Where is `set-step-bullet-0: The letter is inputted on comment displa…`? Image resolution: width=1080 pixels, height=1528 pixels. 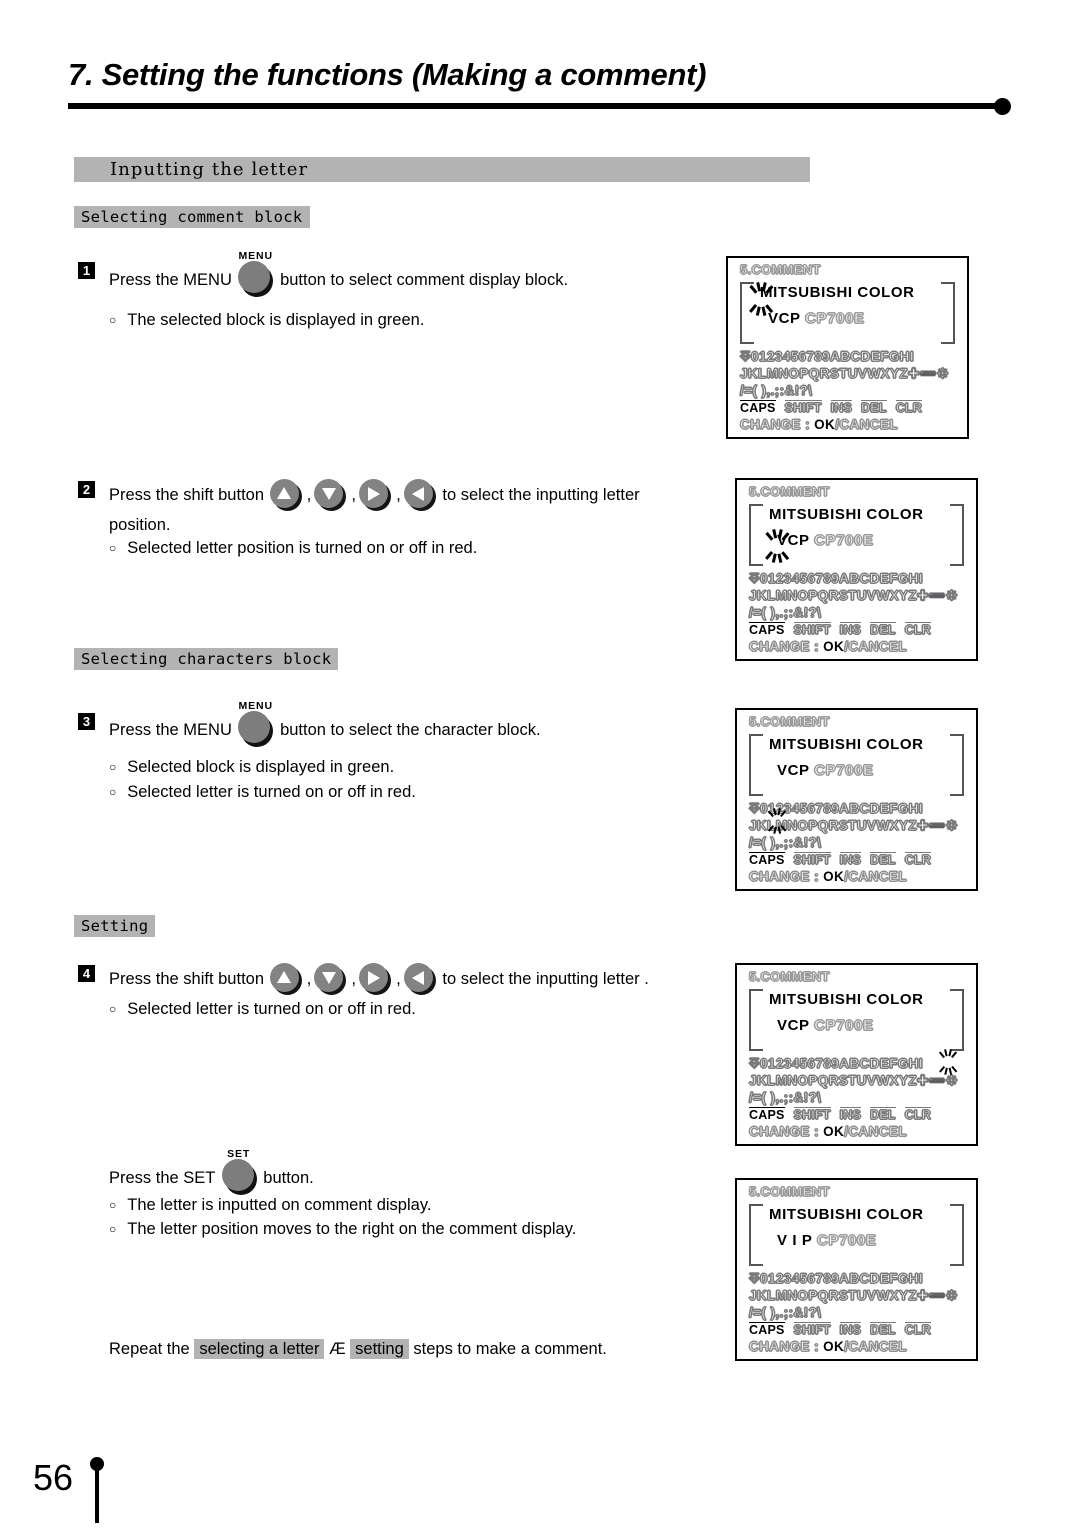 set-step-bullet-0: The letter is inputted on comment displa… is located at coordinates (270, 1205).